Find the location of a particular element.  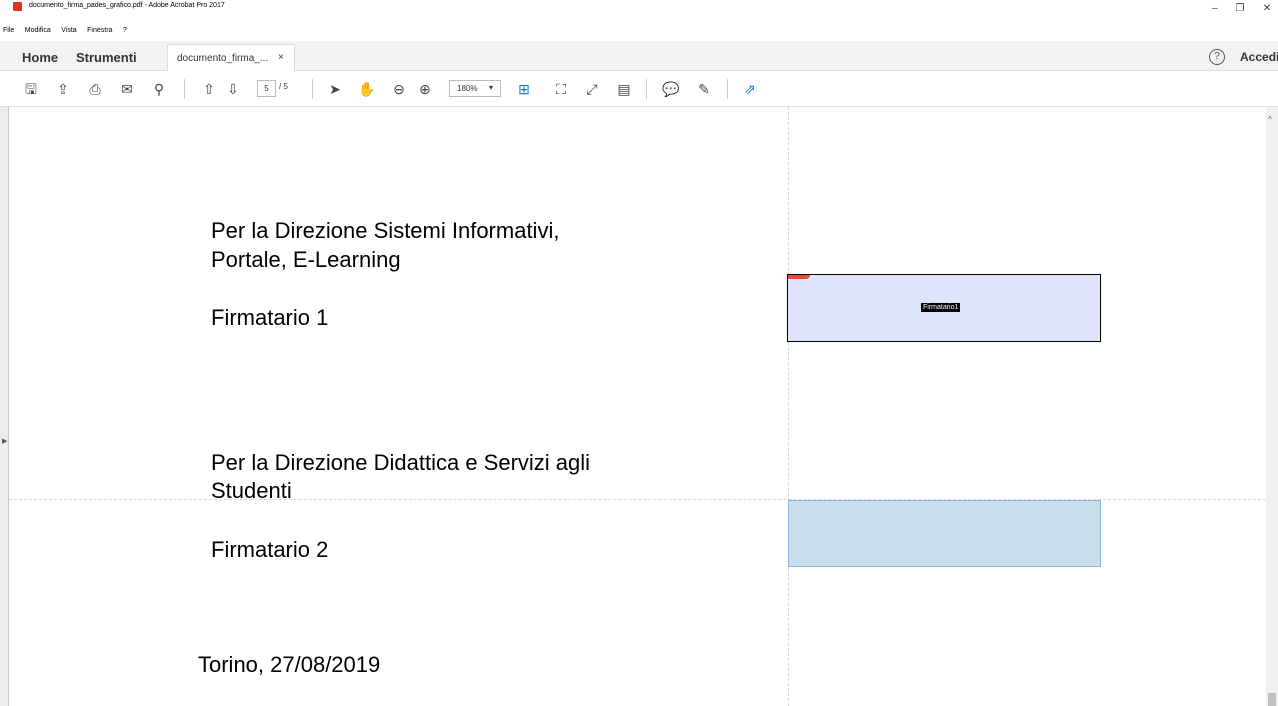

restore-button: ❐ is located at coordinates (1240, 8).